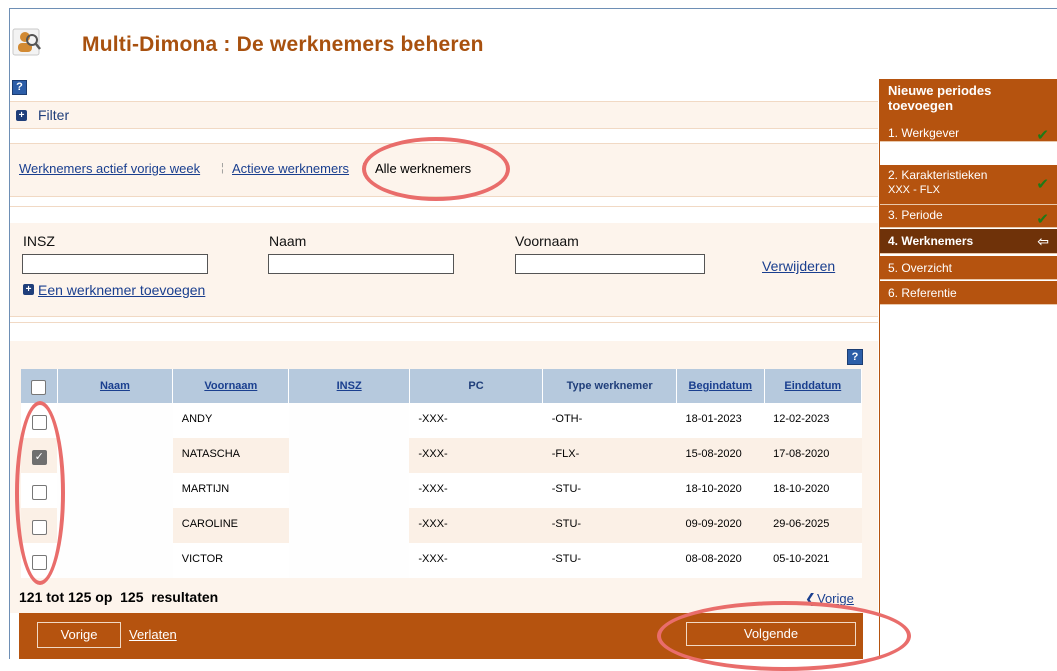 Image resolution: width=1057 pixels, height=671 pixels. I want to click on wizard-step-6: 6. Referentie, so click(968, 293).